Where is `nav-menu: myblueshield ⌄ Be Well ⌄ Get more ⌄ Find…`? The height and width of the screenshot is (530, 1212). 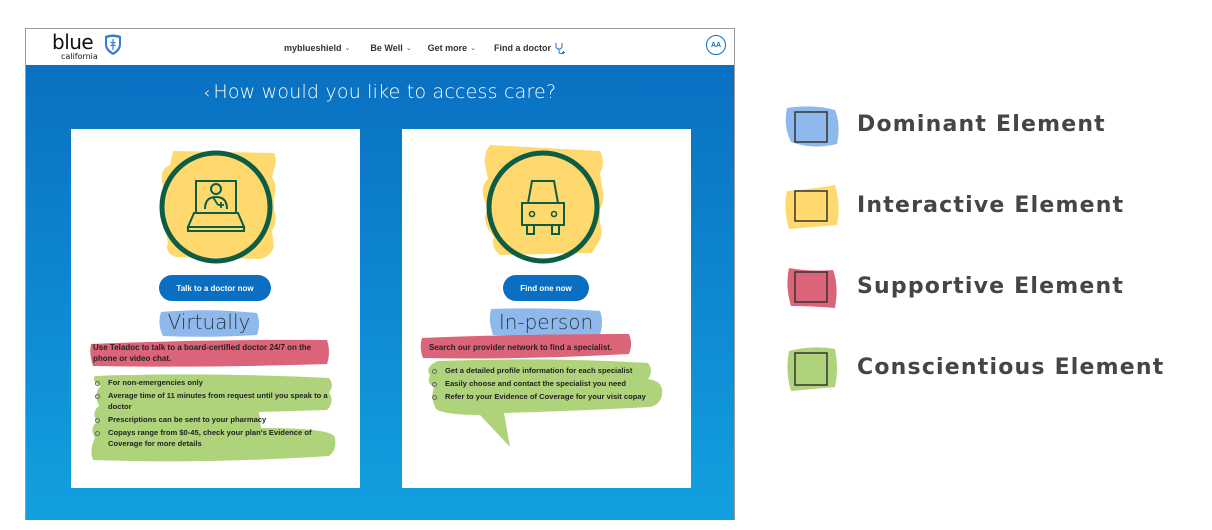 nav-menu: myblueshield ⌄ Be Well ⌄ Get more ⌄ Find… is located at coordinates (425, 48).